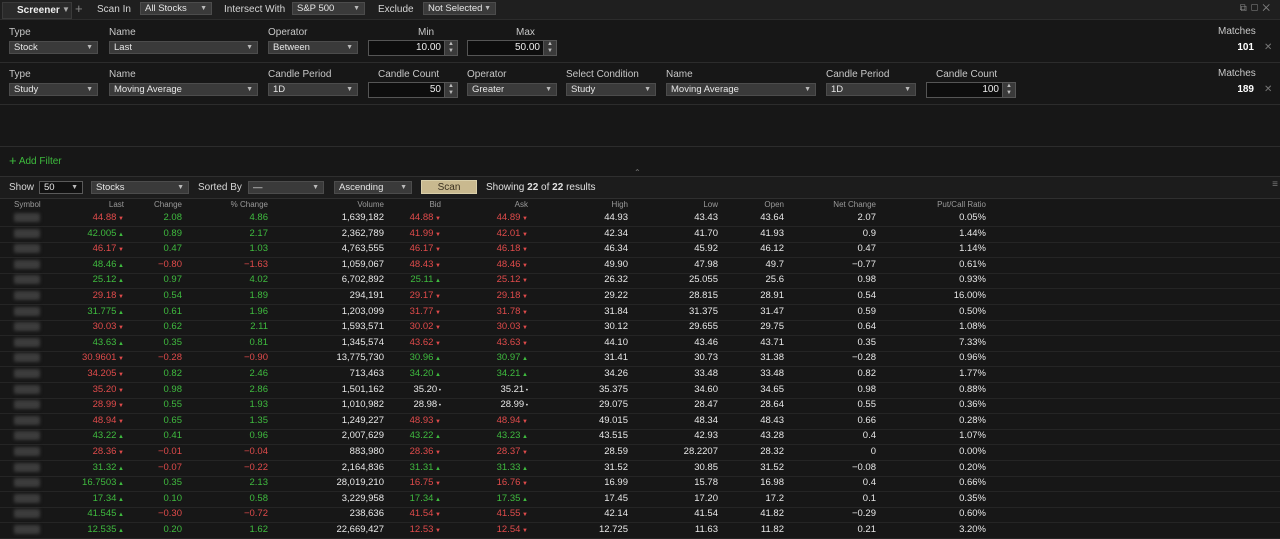 This screenshot has height=539, width=1280. Describe the element at coordinates (744, 295) in the screenshot. I see `cell-open: 28.91` at that location.